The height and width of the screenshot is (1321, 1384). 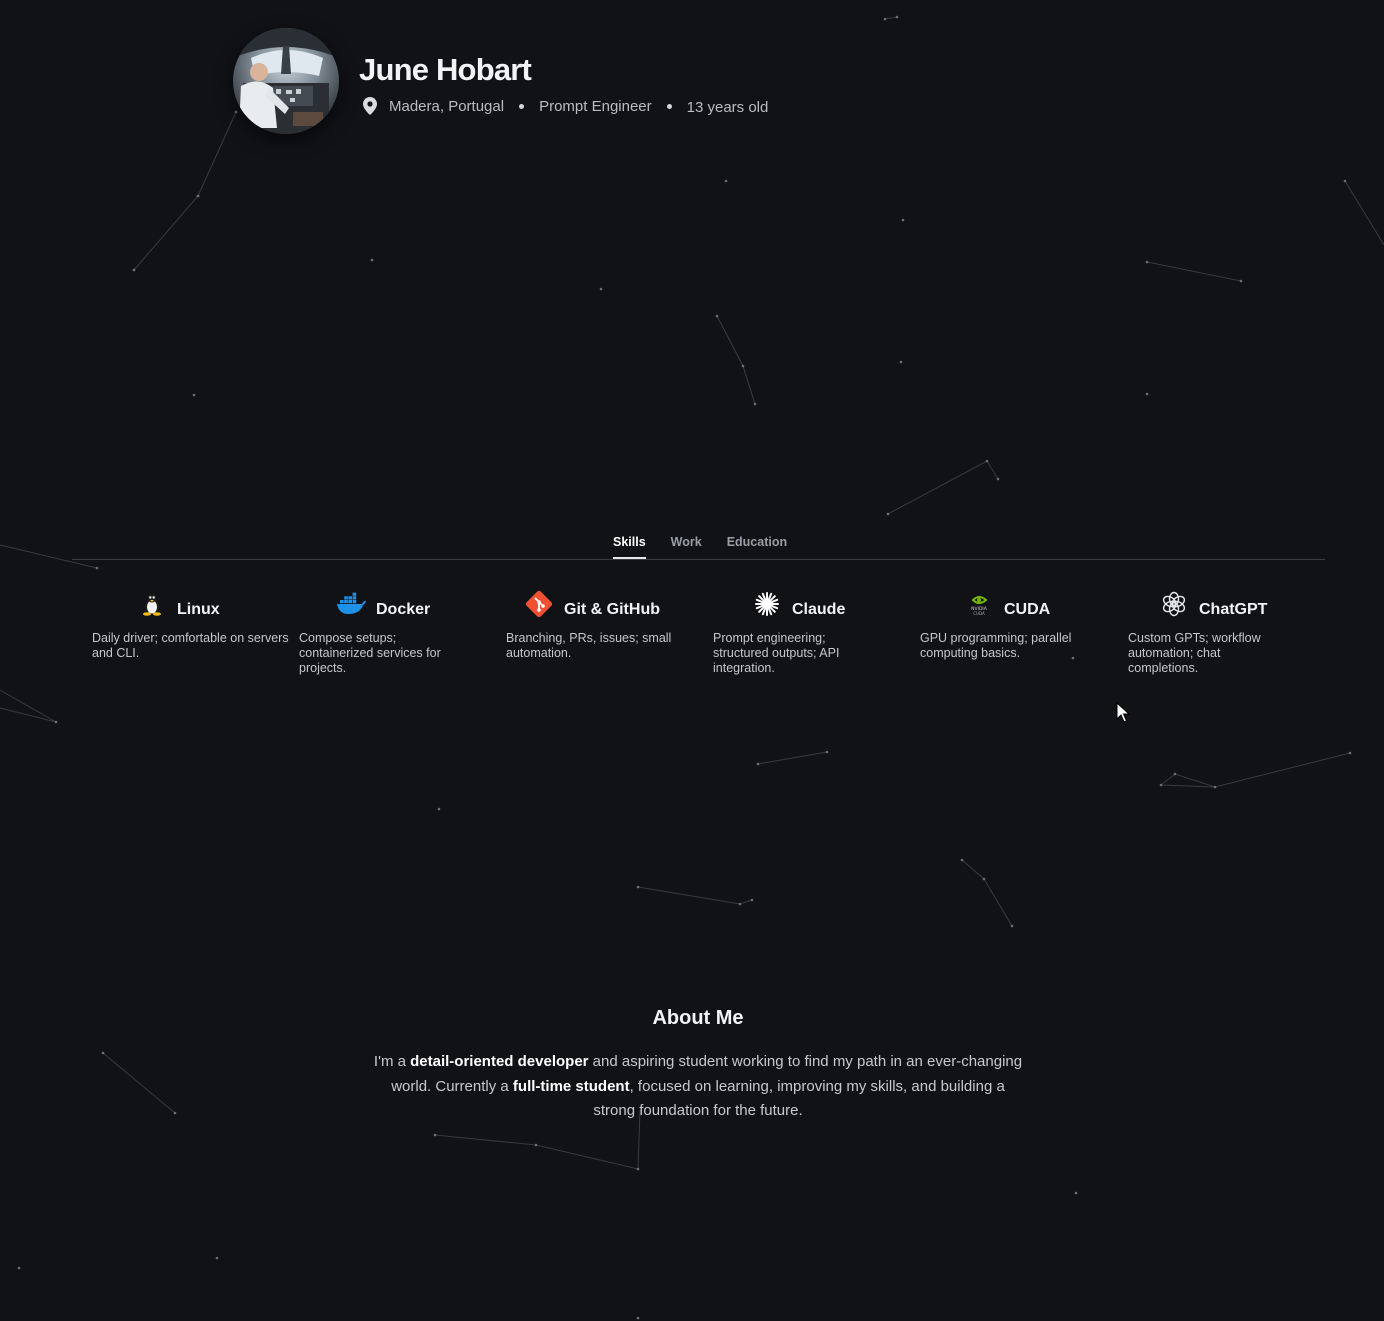 What do you see at coordinates (370, 106) in the screenshot?
I see `location-pin-icon` at bounding box center [370, 106].